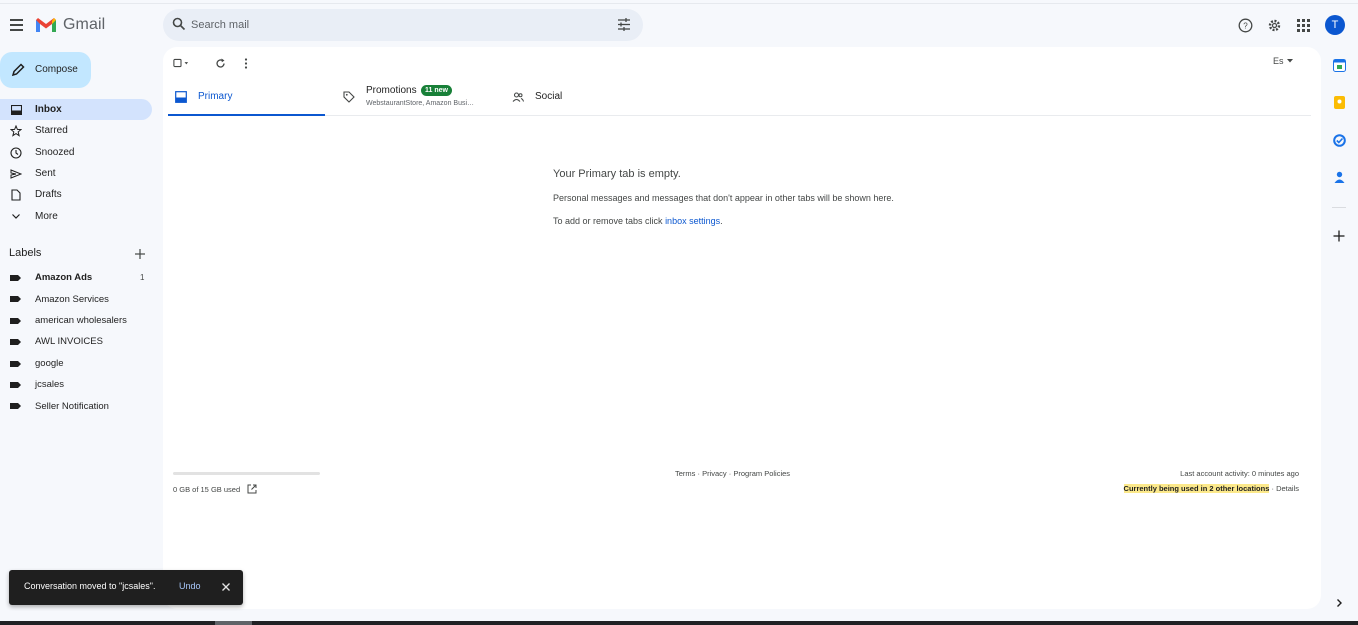 This screenshot has height=625, width=1358. Describe the element at coordinates (617, 174) in the screenshot. I see `empty-state-title: Your Primary tab is empty.` at that location.